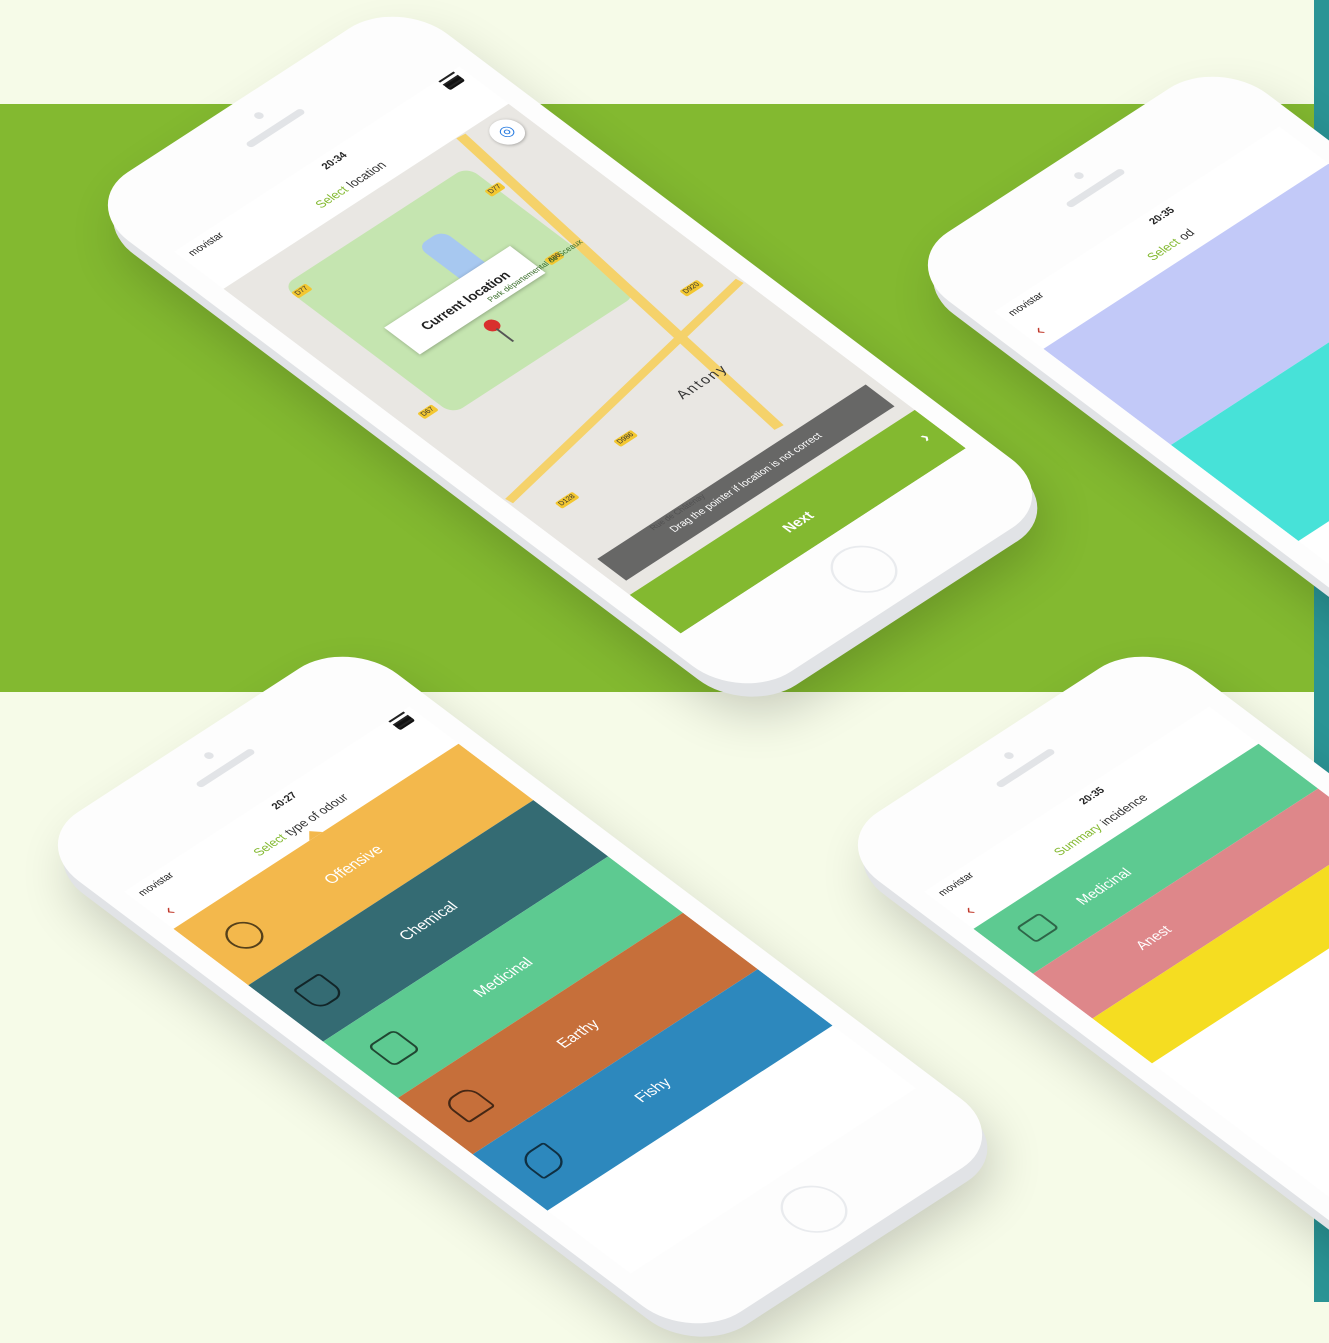 The width and height of the screenshot is (1329, 1343). I want to click on flask-icon, so click(319, 991).